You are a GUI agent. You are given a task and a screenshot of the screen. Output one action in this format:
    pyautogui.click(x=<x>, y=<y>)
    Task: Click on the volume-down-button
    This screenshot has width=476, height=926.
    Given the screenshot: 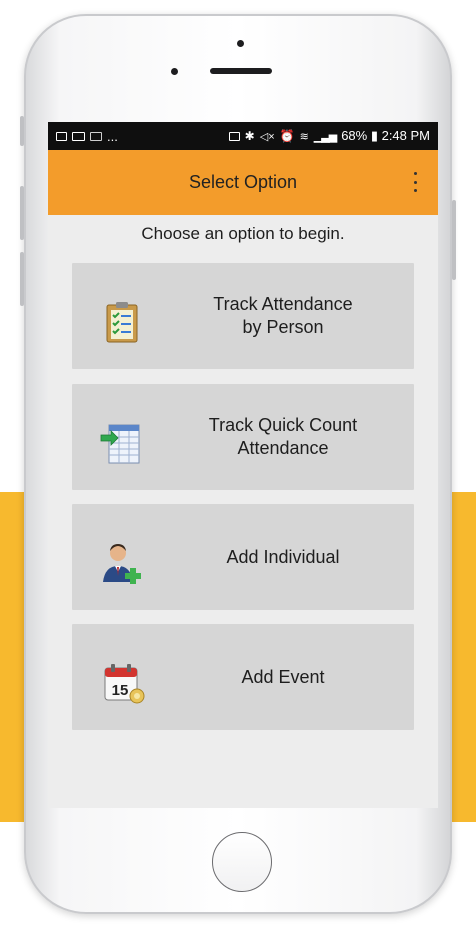 What is the action you would take?
    pyautogui.click(x=22, y=279)
    